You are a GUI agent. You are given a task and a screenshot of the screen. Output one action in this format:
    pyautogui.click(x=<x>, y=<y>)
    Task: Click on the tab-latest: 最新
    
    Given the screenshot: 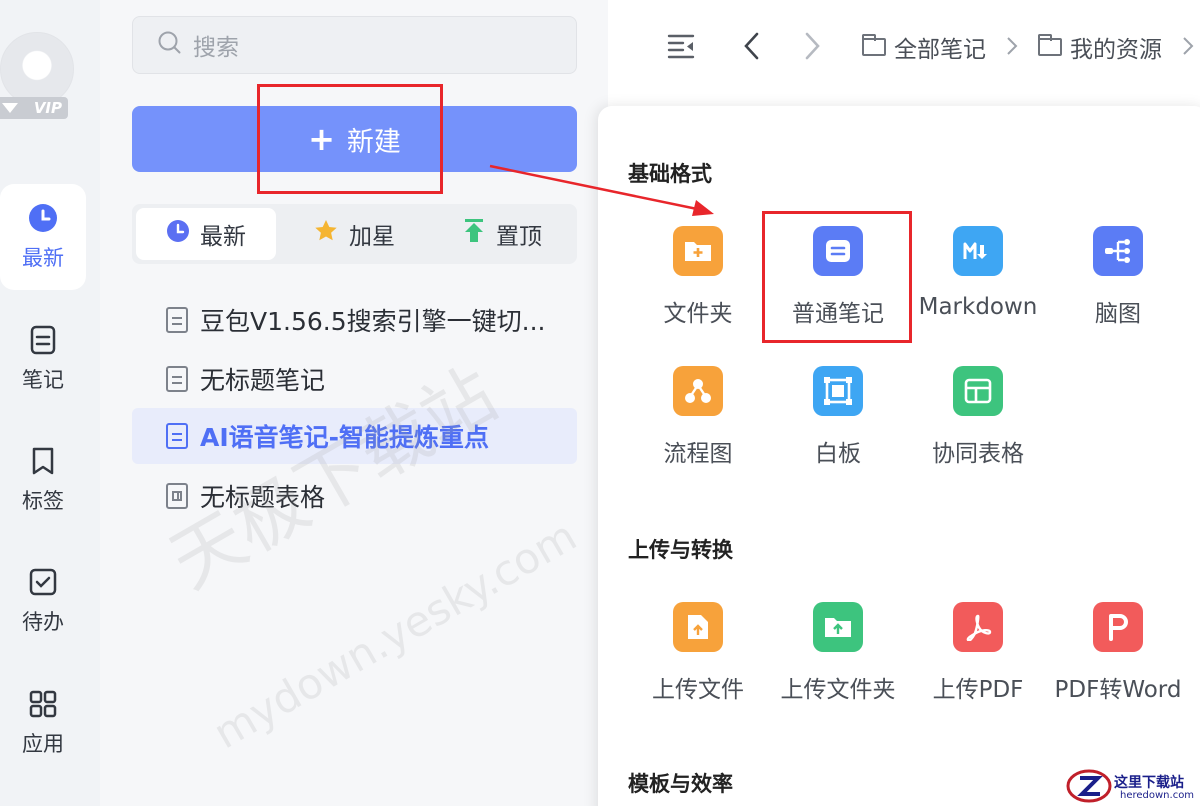 What is the action you would take?
    pyautogui.click(x=206, y=234)
    